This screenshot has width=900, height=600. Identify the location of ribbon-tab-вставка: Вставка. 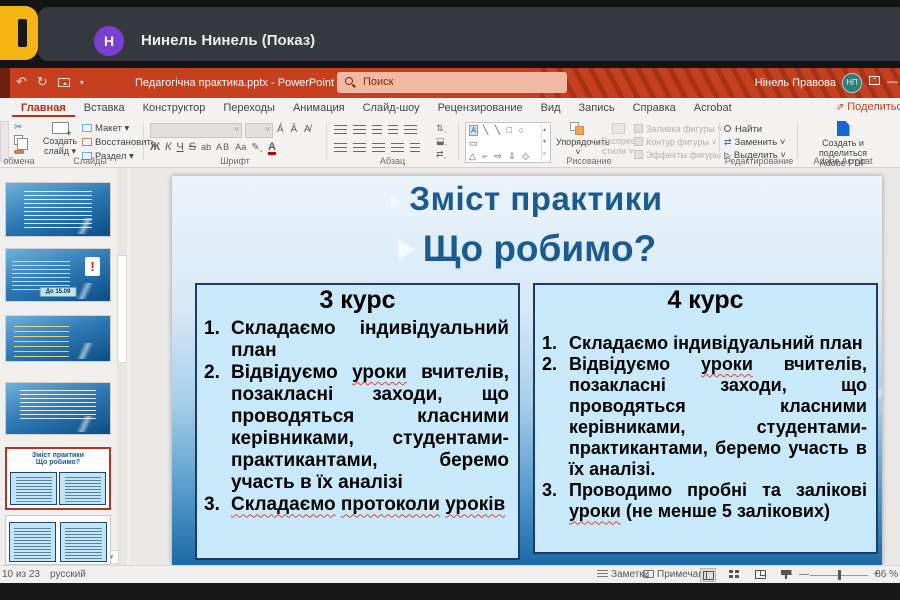
(104, 107).